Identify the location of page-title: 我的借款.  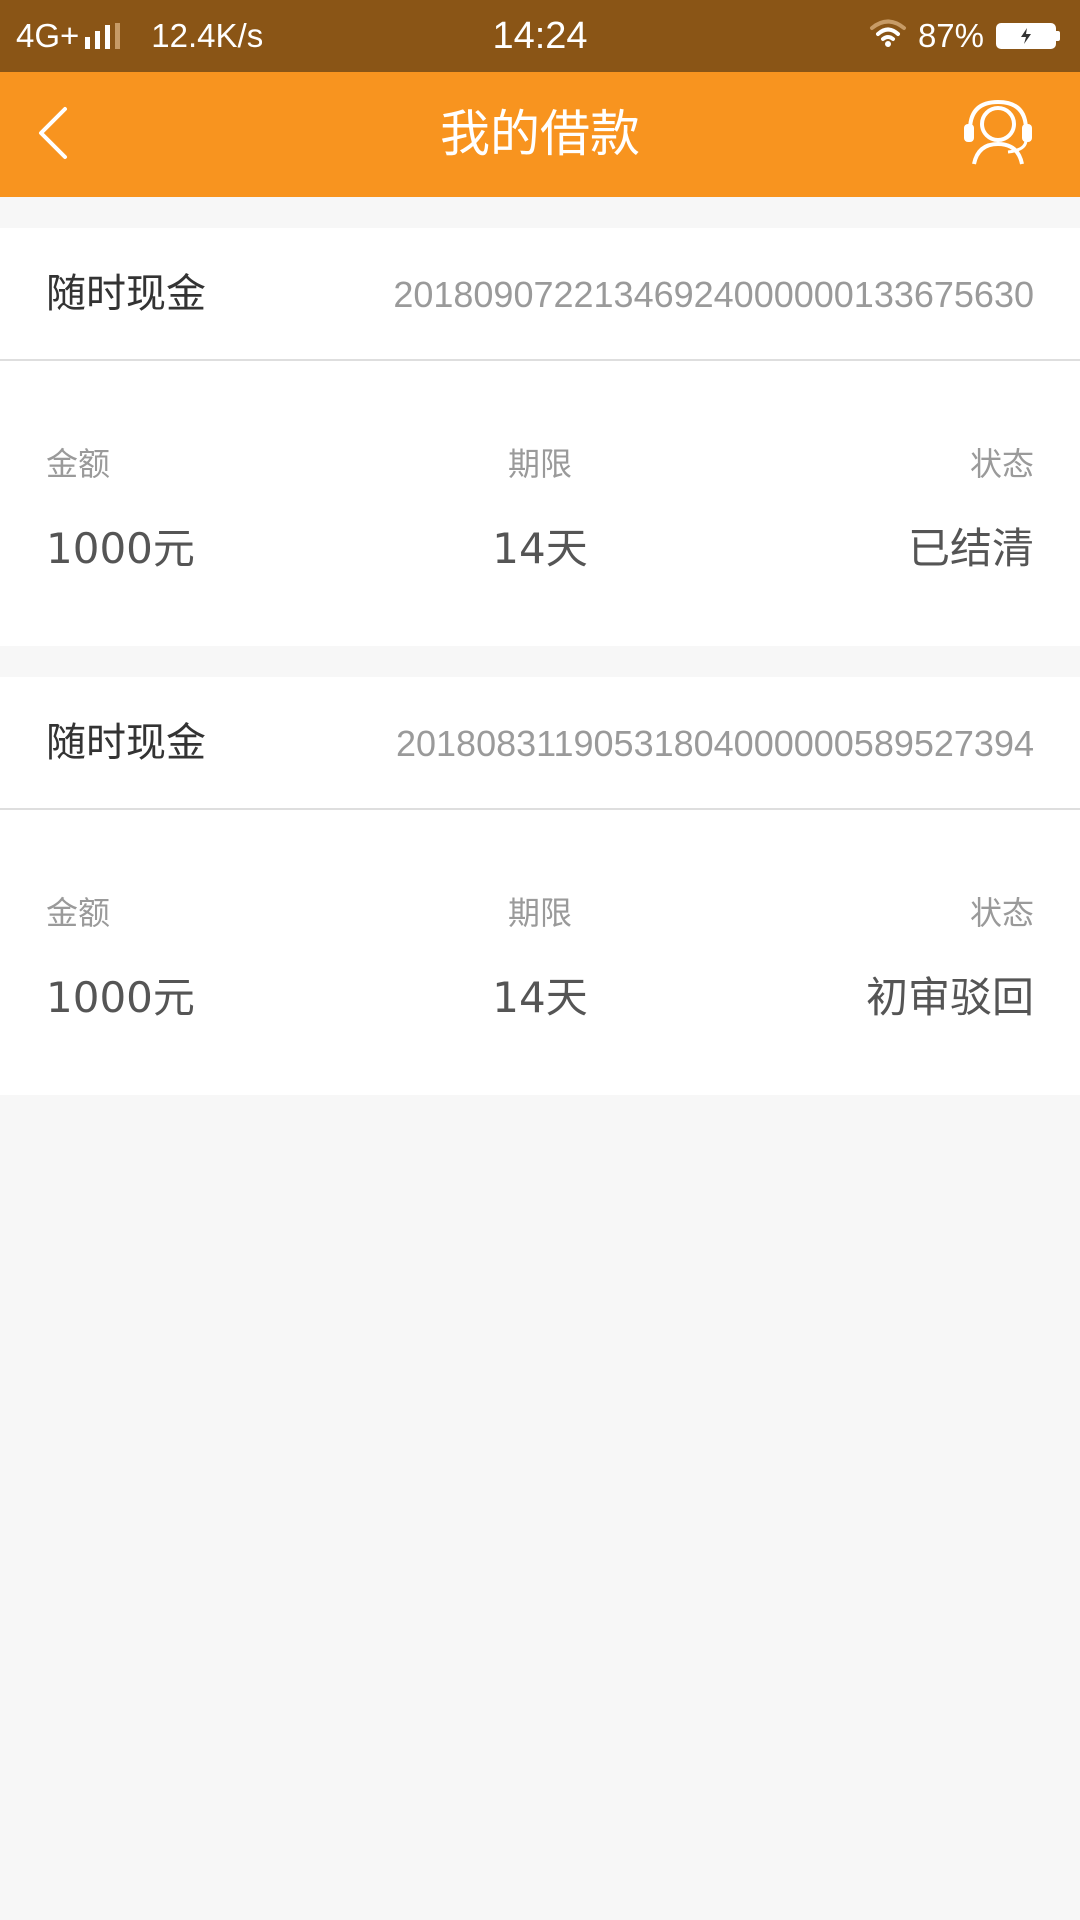
(540, 134).